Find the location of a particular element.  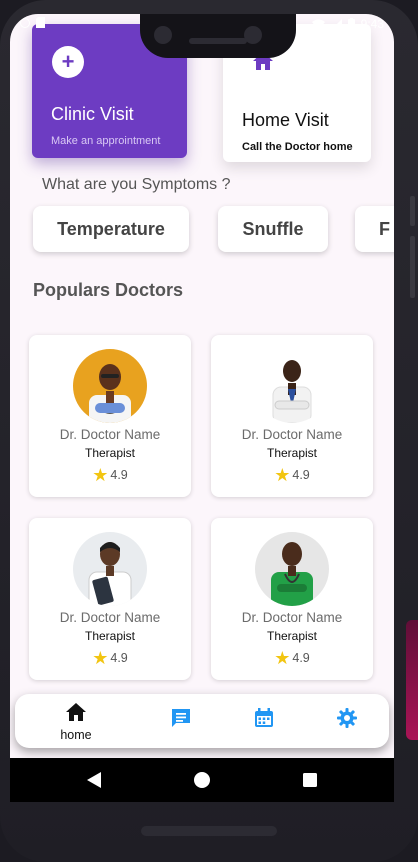

back-icon is located at coordinates (94, 780).